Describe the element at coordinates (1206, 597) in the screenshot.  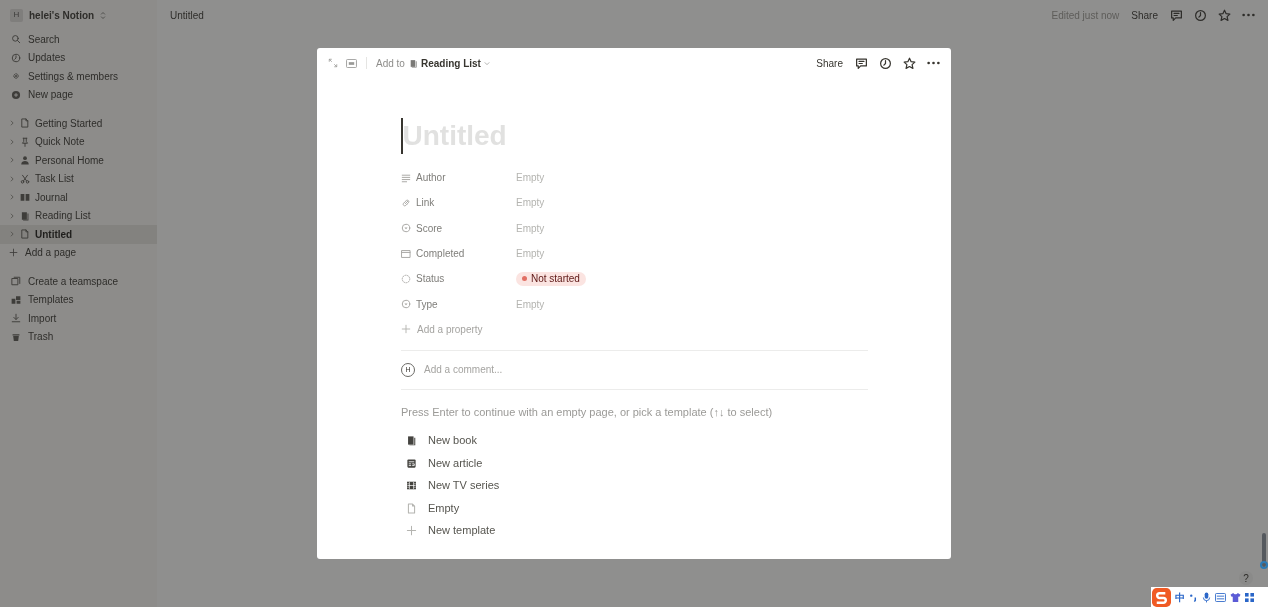
I see `microphone-icon` at that location.